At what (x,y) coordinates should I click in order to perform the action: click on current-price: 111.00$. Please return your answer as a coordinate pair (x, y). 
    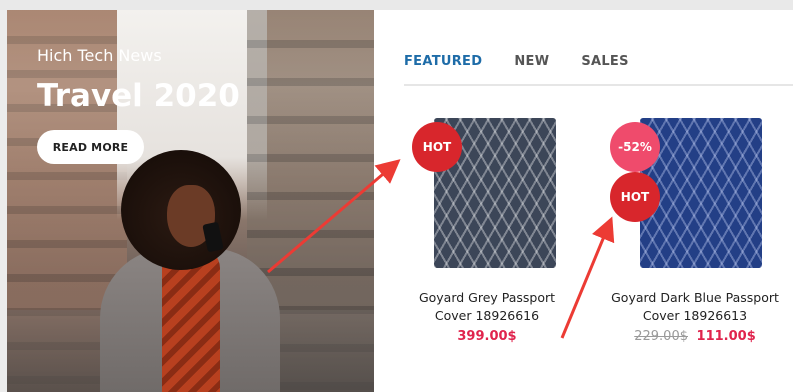
    Looking at the image, I should click on (726, 336).